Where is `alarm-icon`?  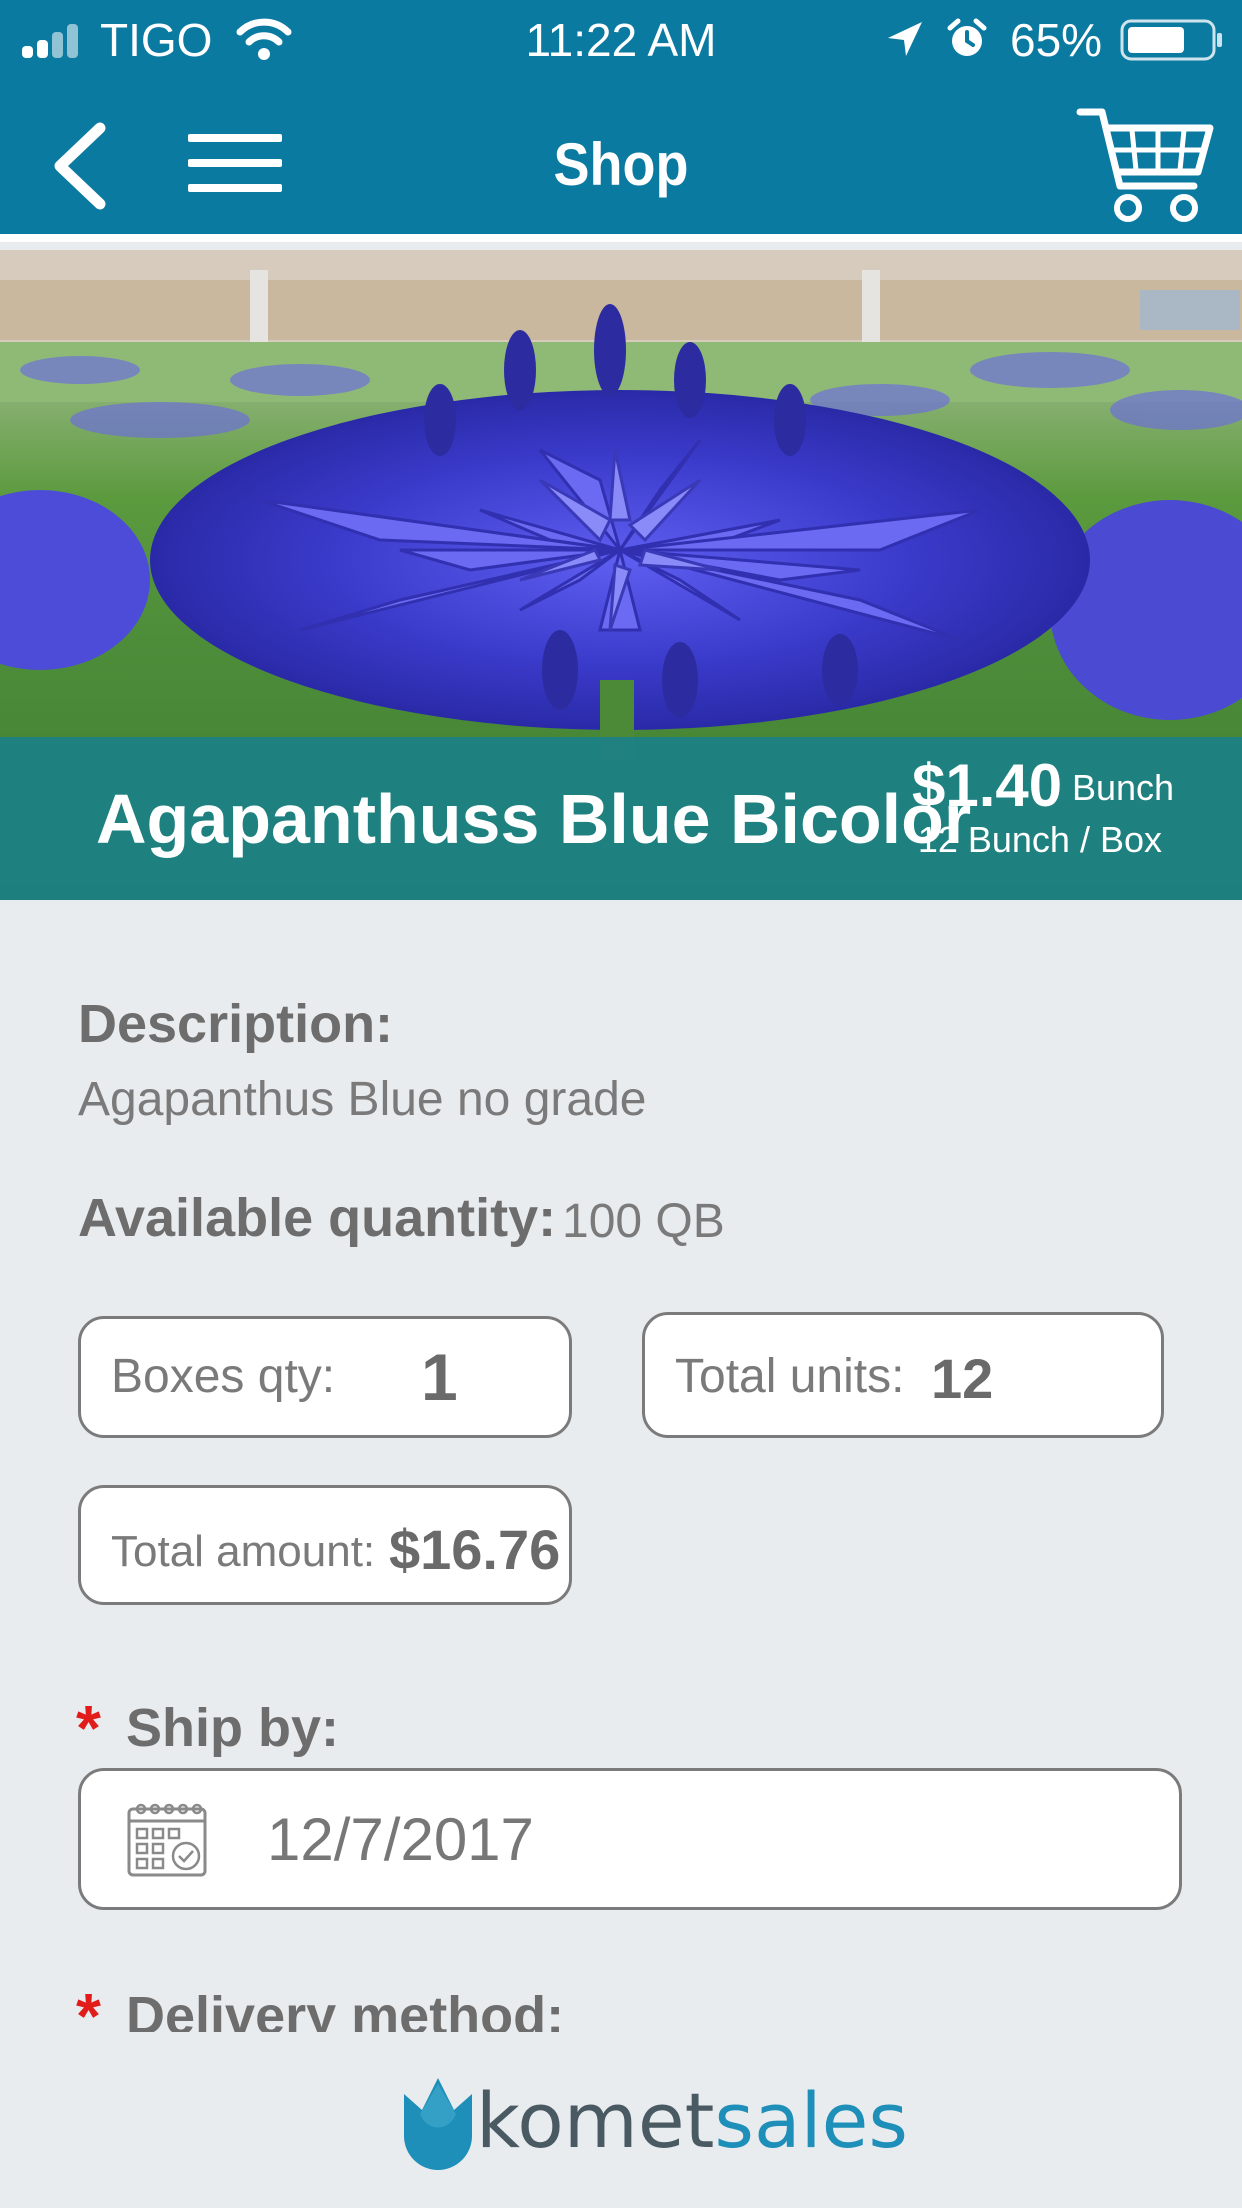 alarm-icon is located at coordinates (967, 37).